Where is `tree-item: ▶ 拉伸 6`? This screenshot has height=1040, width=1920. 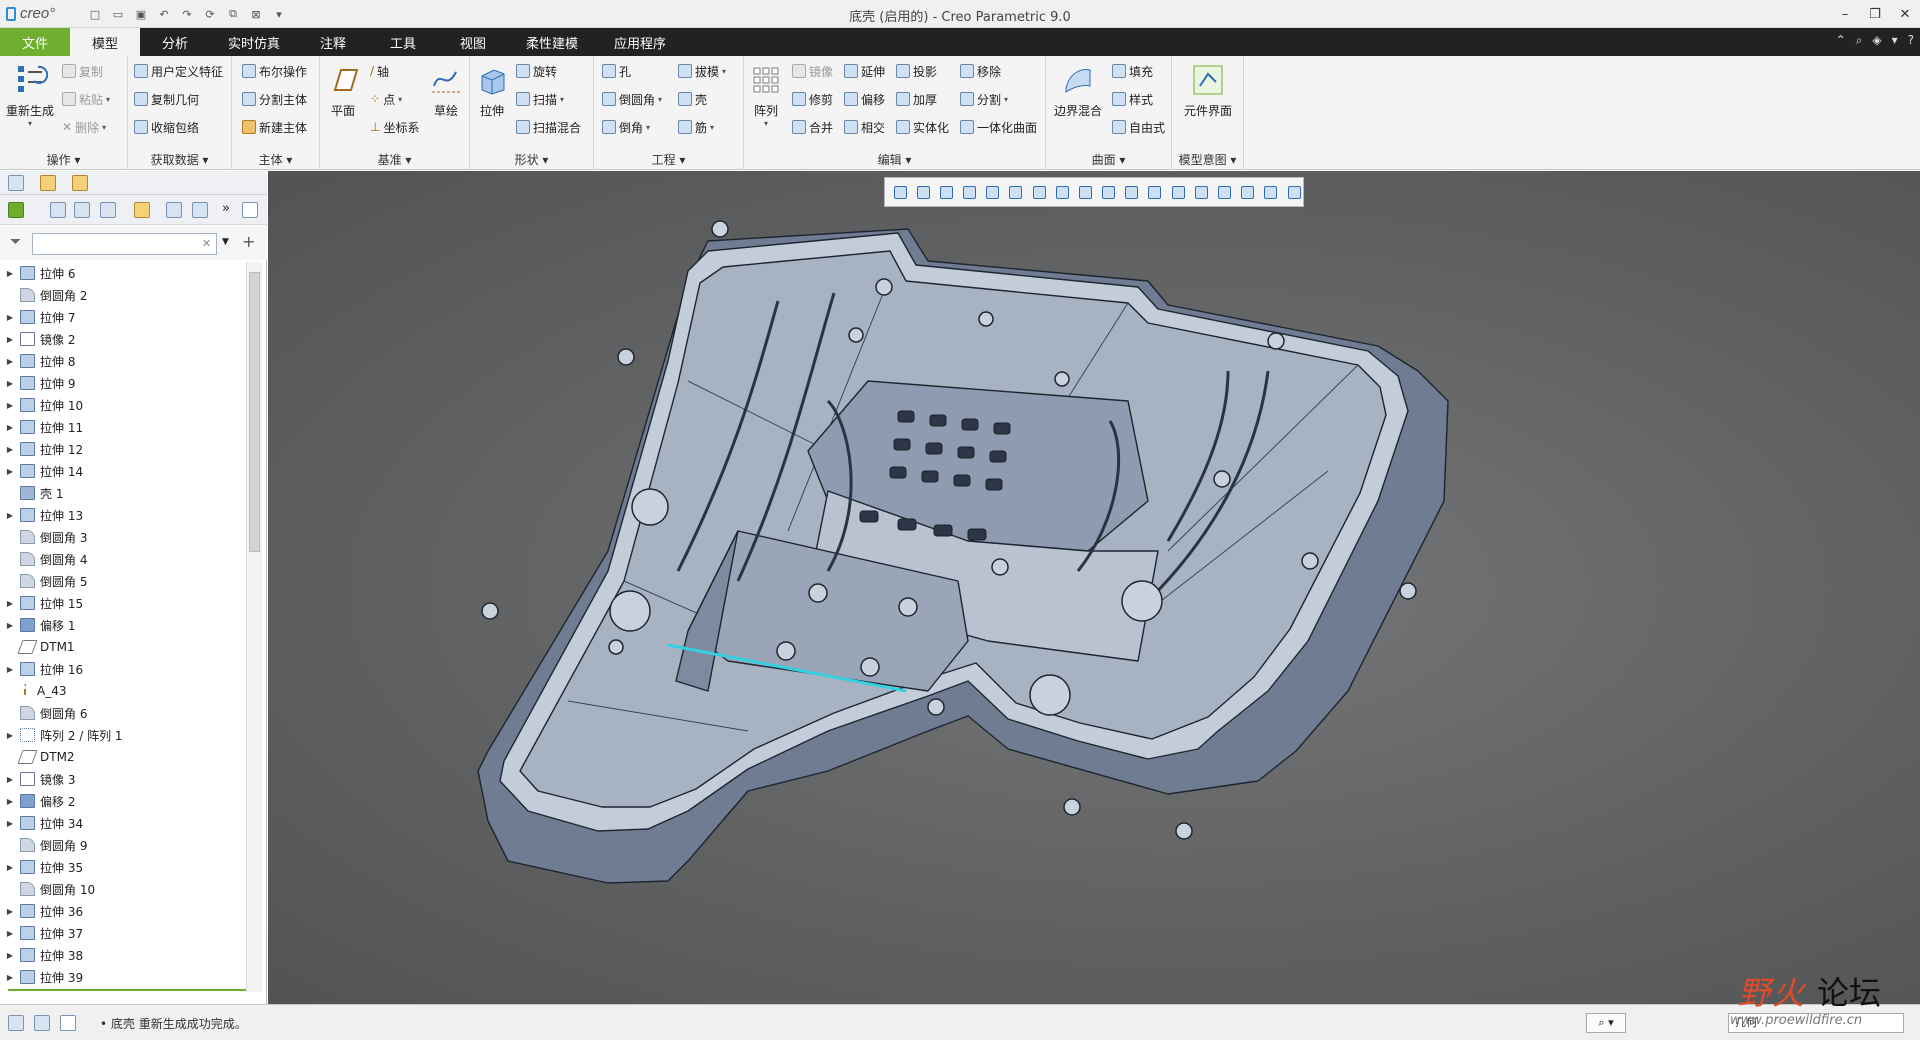
tree-item: ▶ 拉伸 6 is located at coordinates (123, 273).